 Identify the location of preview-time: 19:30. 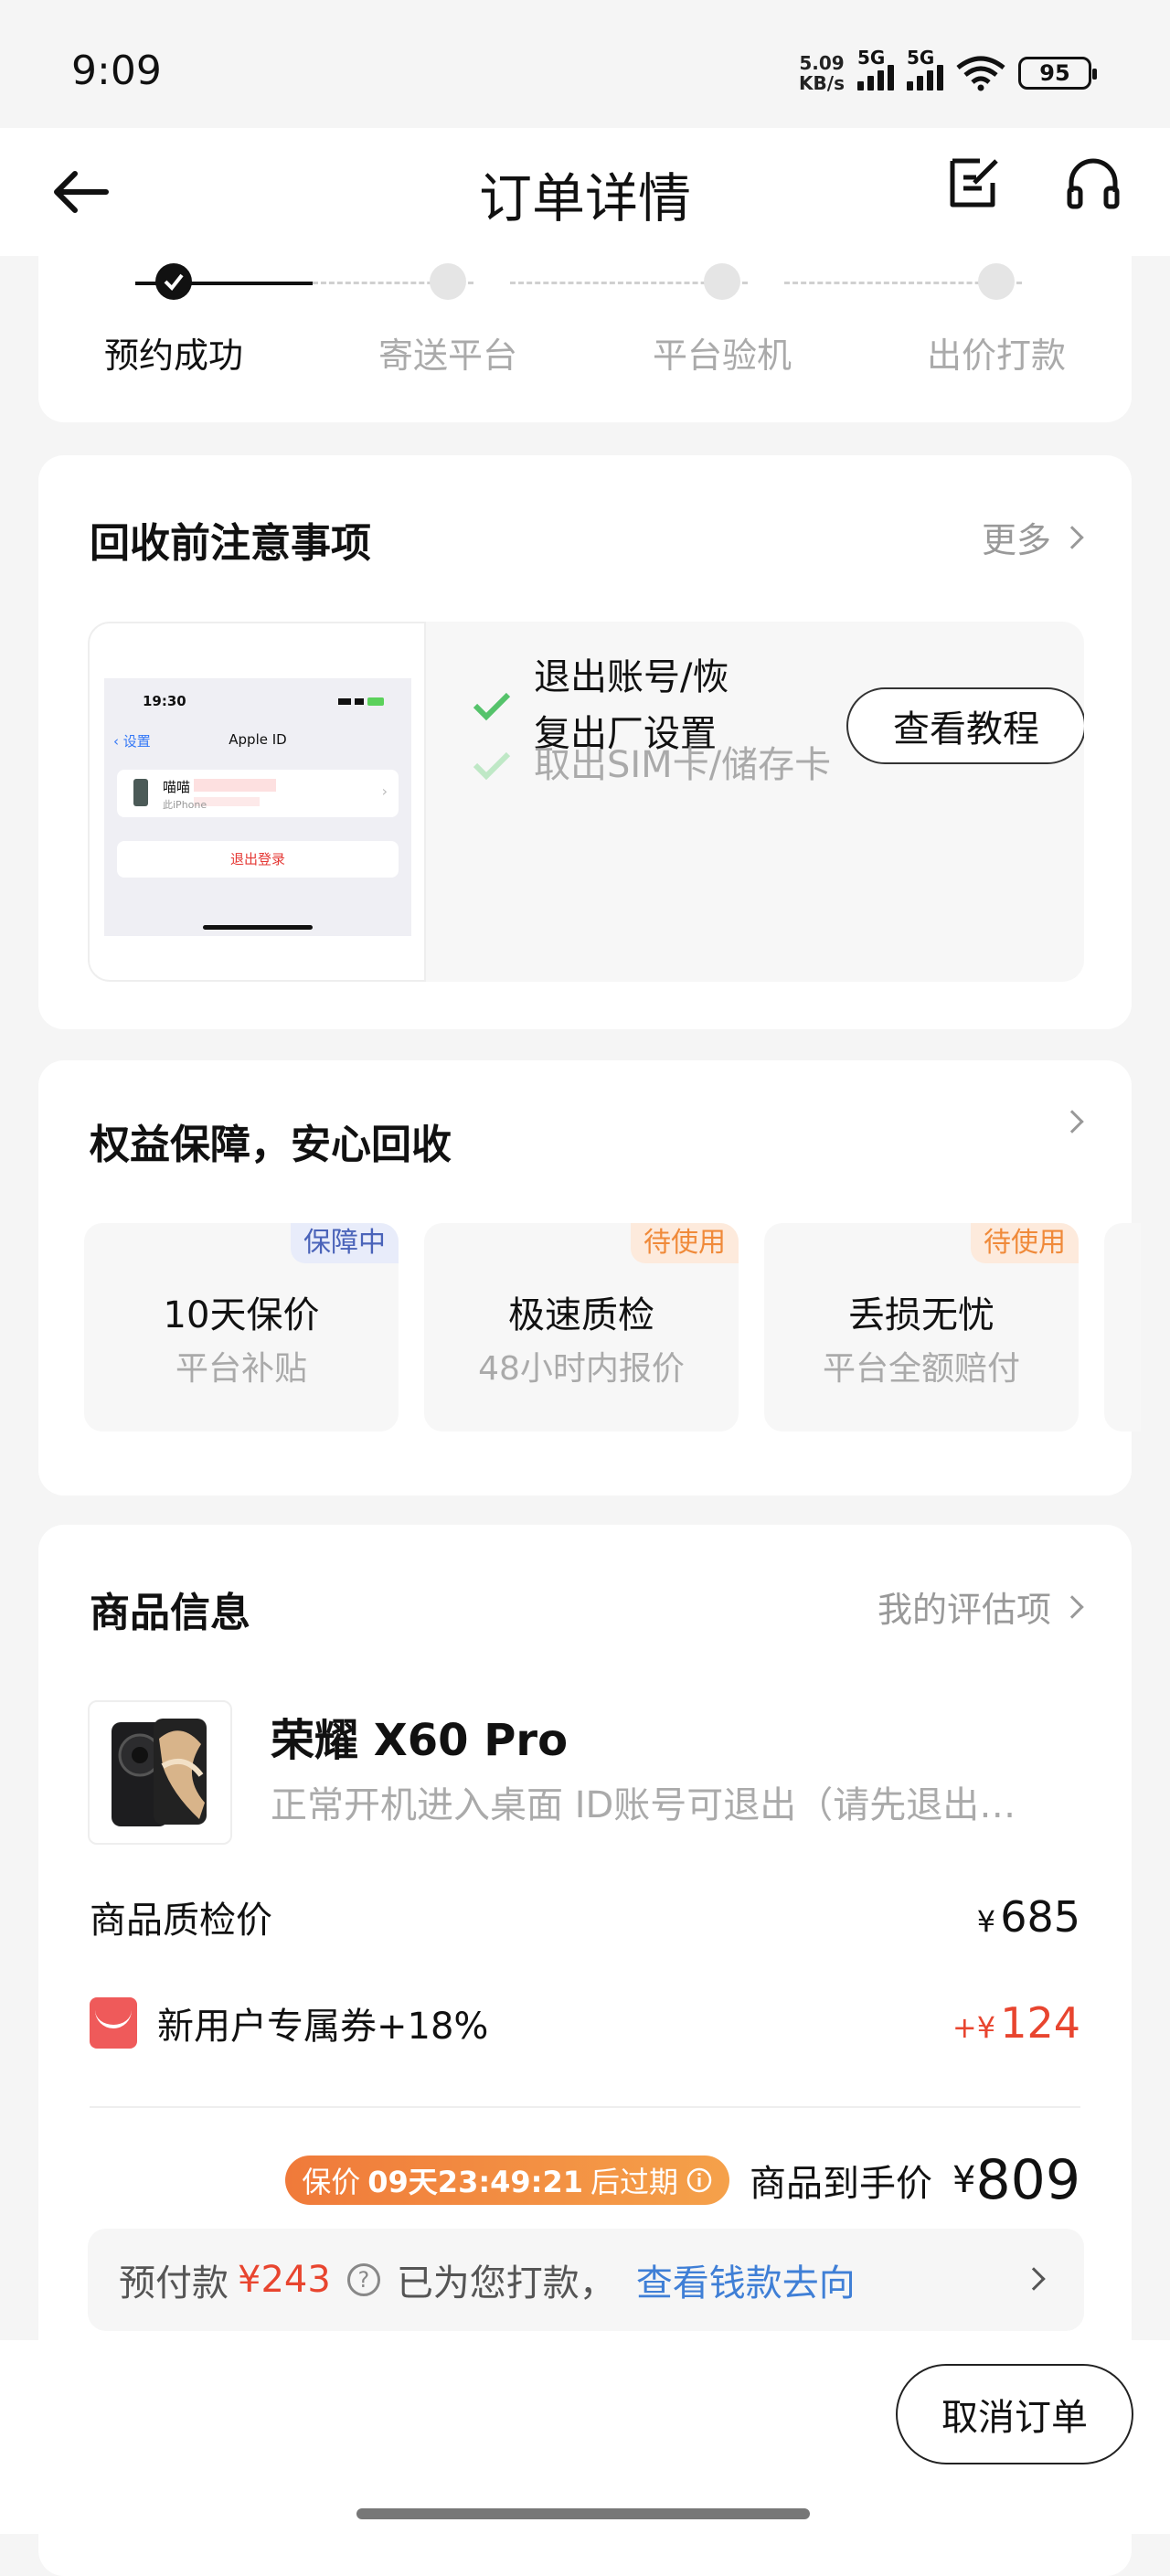
(164, 701).